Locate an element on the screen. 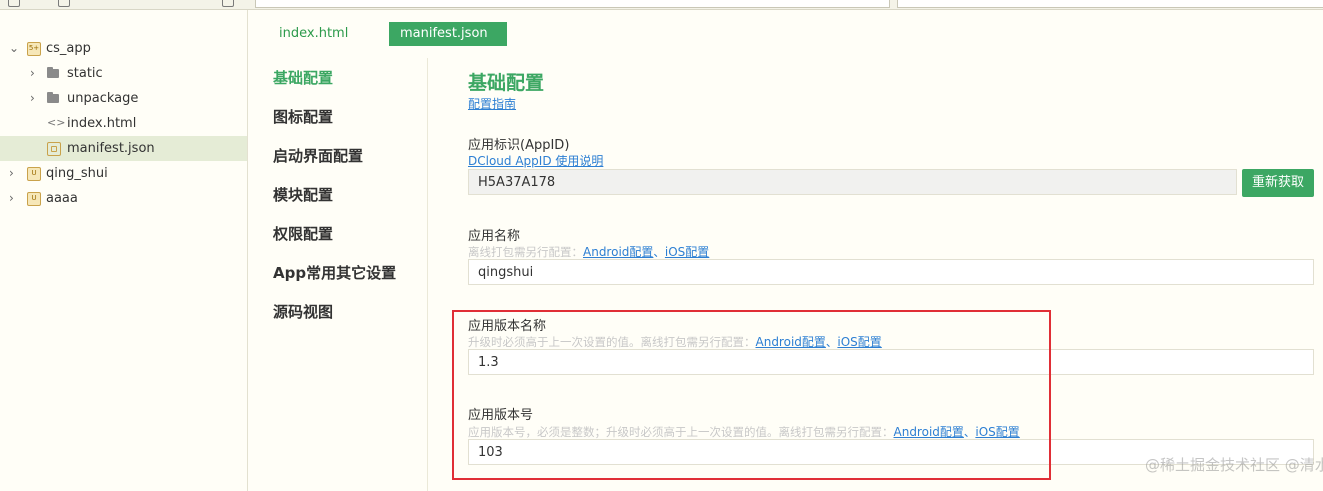  html-file-icon: <> is located at coordinates (56, 122).